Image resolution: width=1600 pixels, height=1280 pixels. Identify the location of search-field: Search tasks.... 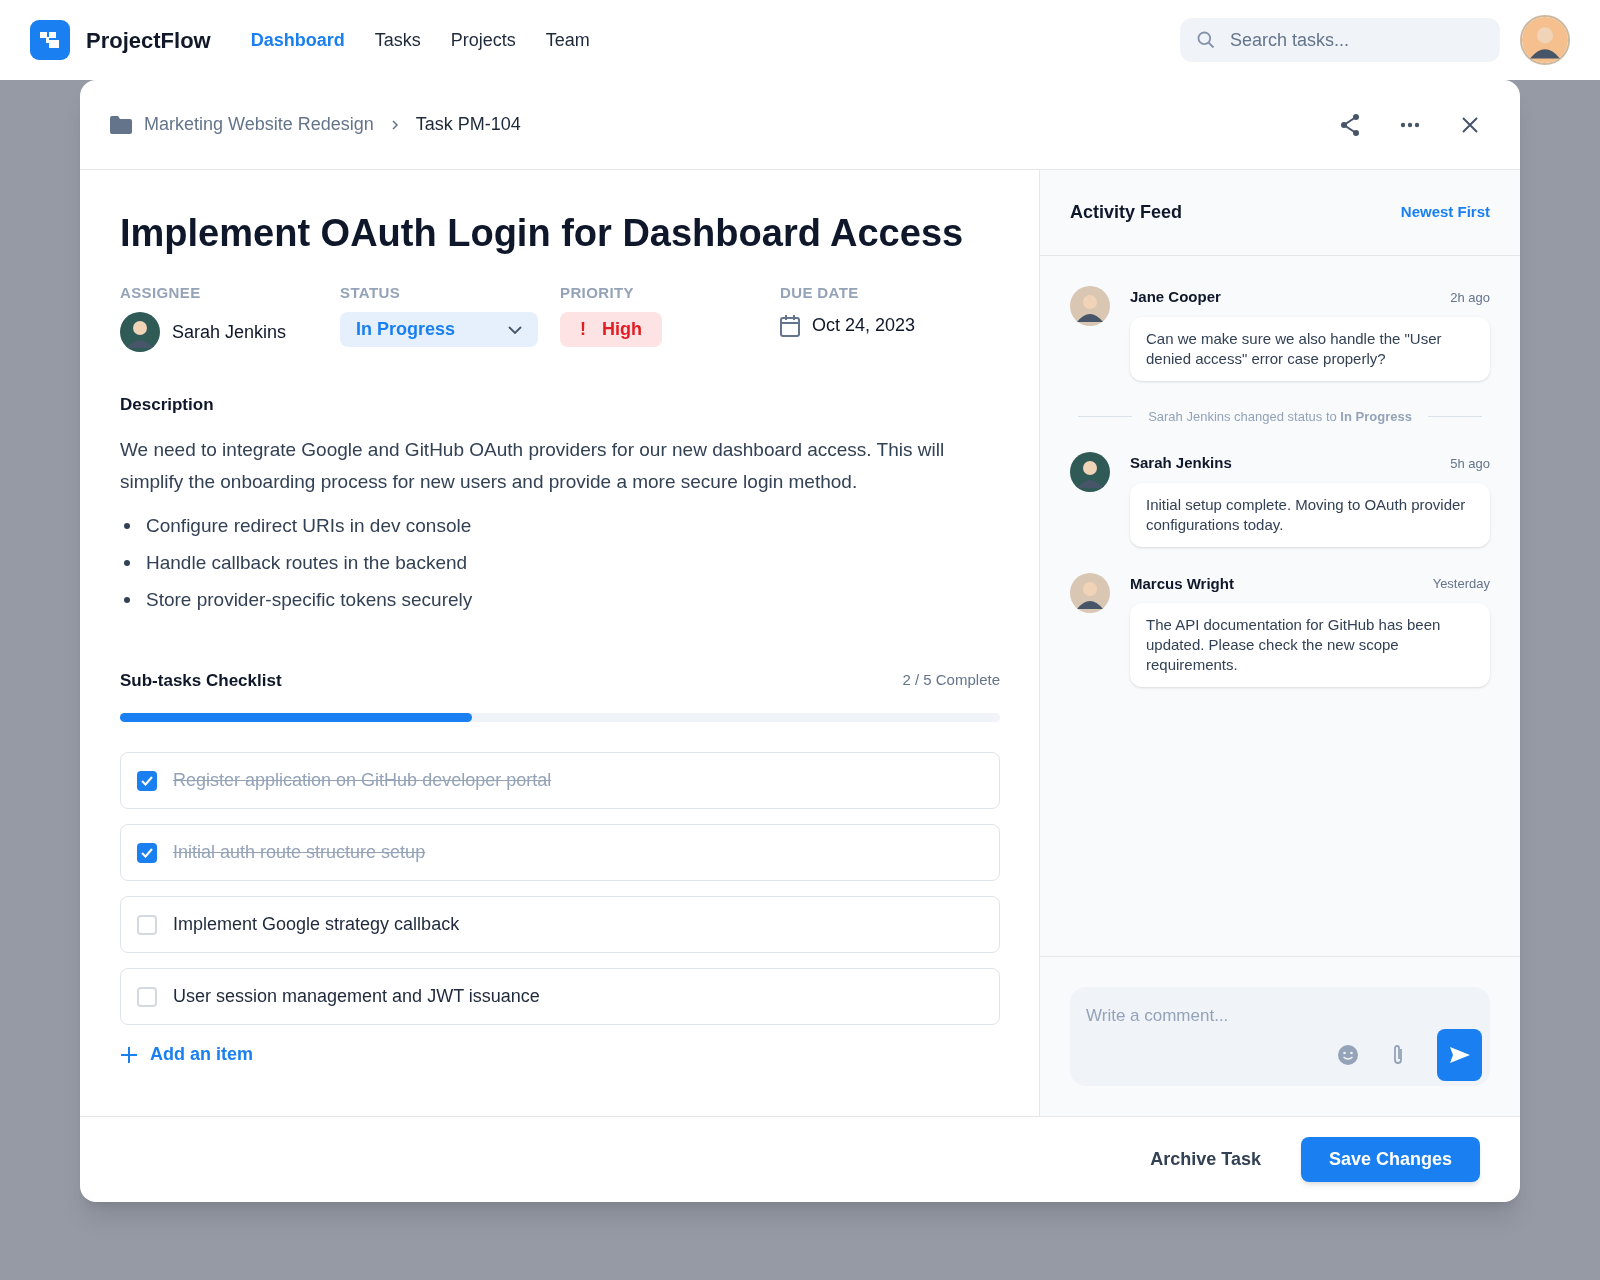
(1340, 40).